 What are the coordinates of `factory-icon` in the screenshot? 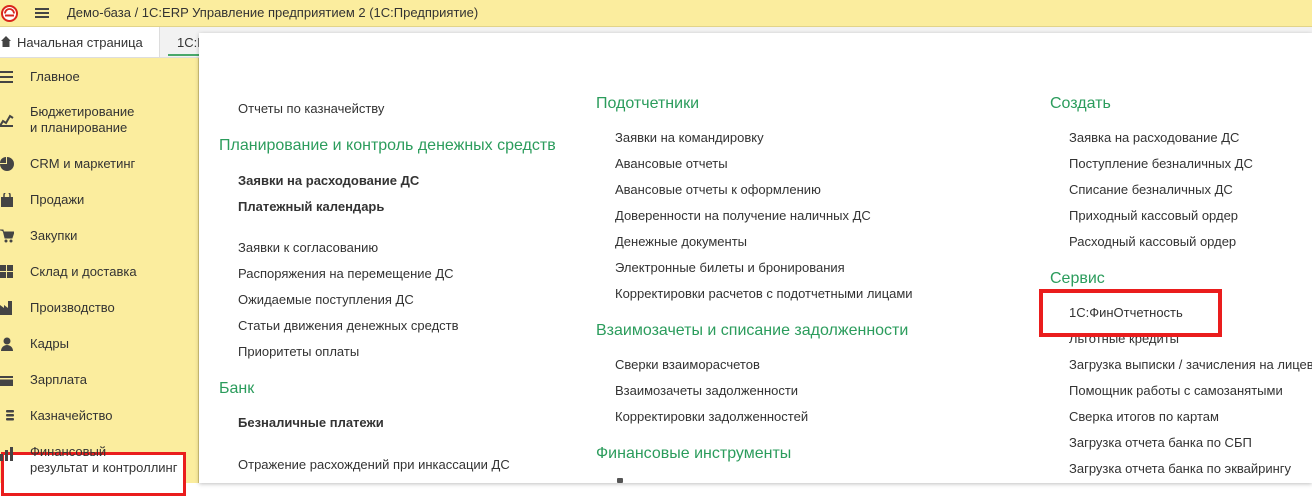 It's located at (6, 308).